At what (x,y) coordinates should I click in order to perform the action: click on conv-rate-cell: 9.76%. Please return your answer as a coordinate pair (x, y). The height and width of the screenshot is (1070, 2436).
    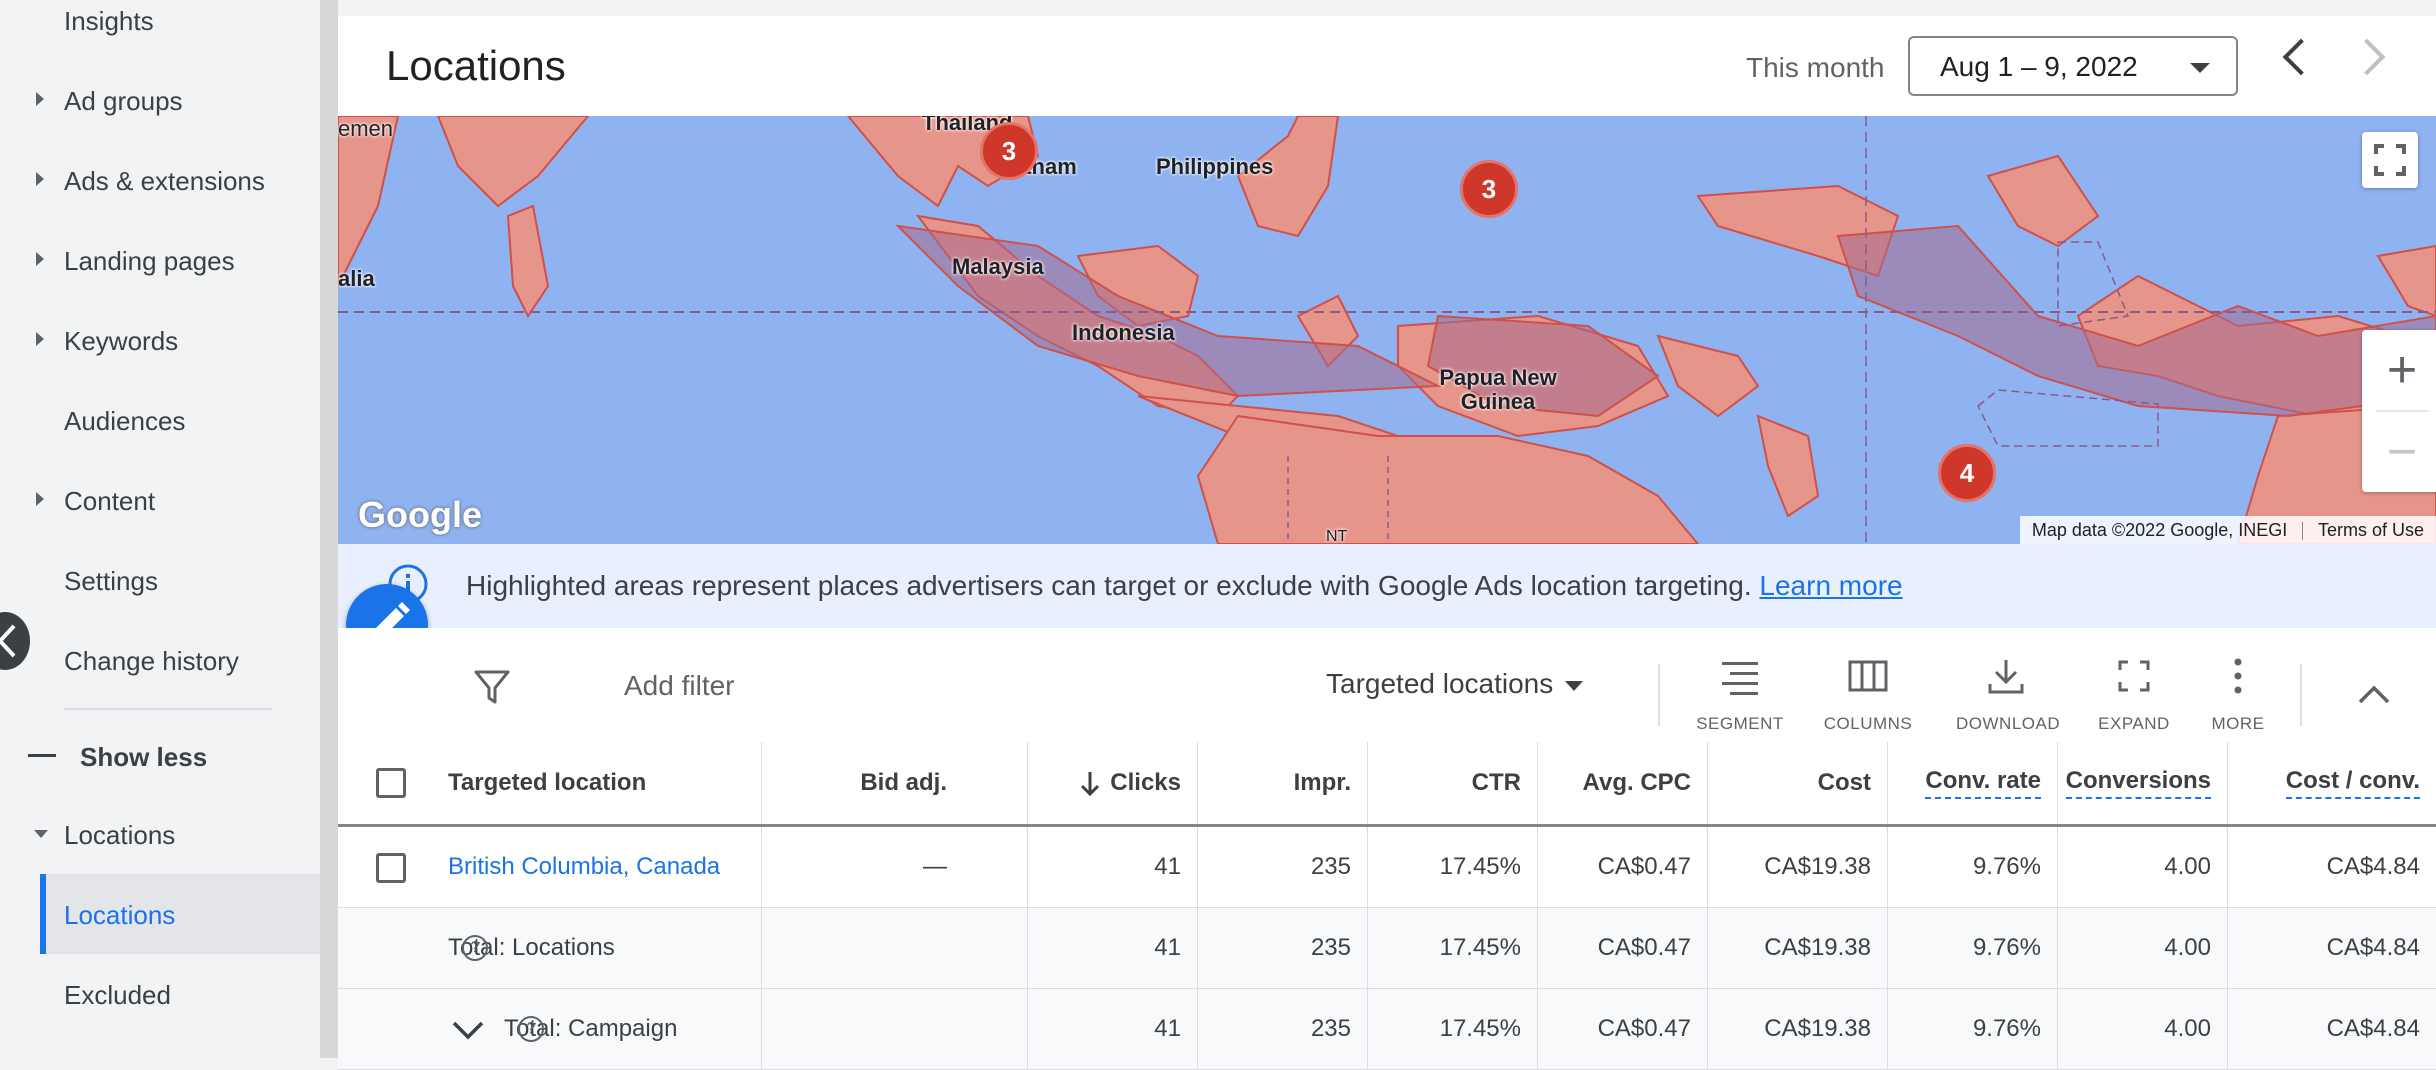
    Looking at the image, I should click on (1973, 867).